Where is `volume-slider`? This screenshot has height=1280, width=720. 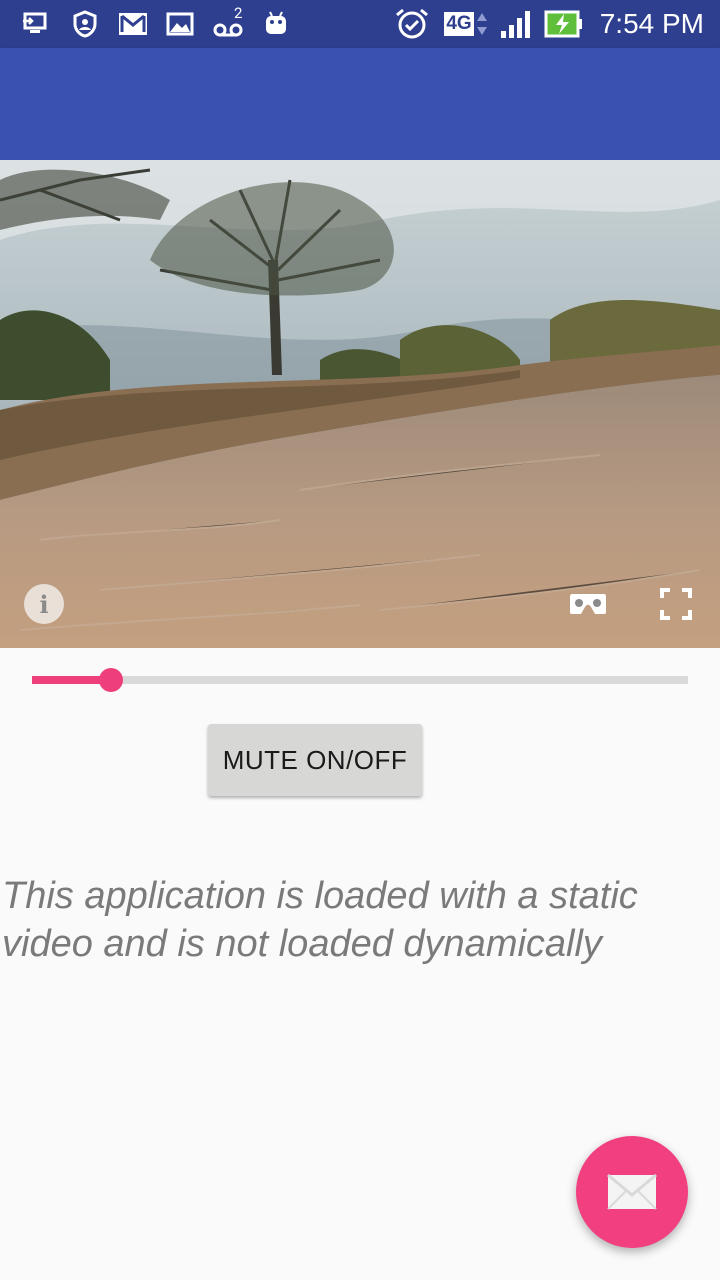
volume-slider is located at coordinates (360, 680).